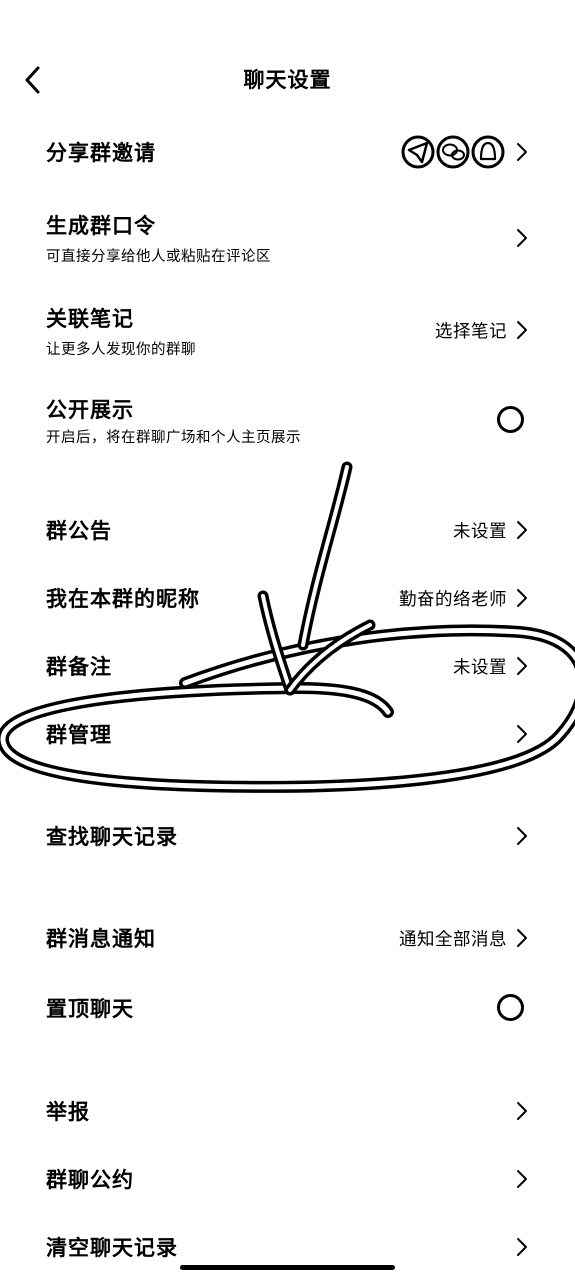 Image resolution: width=575 pixels, height=1280 pixels. Describe the element at coordinates (287, 60) in the screenshot. I see `nav-bar: 聊天设置` at that location.